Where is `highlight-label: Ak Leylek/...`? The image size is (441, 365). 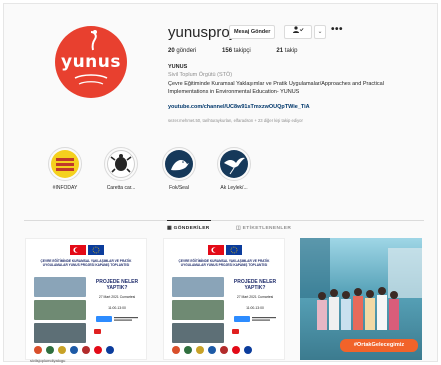 highlight-label: Ak Leylek/... is located at coordinates (234, 188).